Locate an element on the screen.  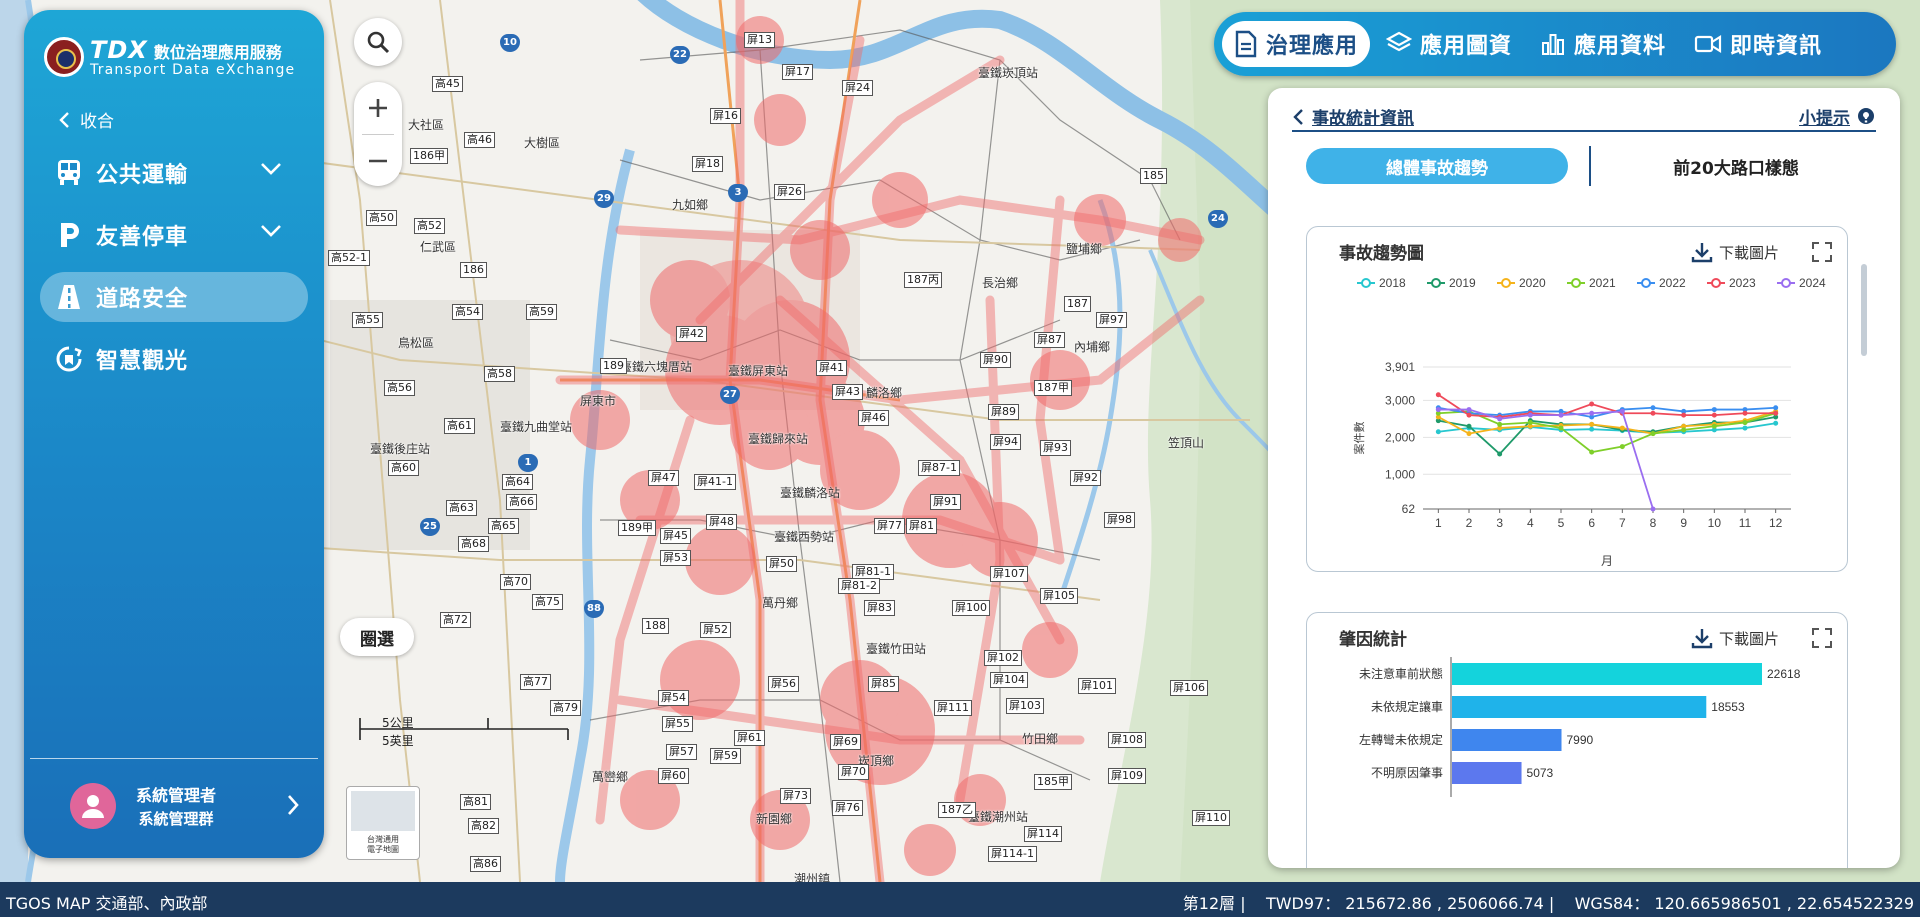
map-label-place: 臺鐵麟洛站 is located at coordinates (810, 493).